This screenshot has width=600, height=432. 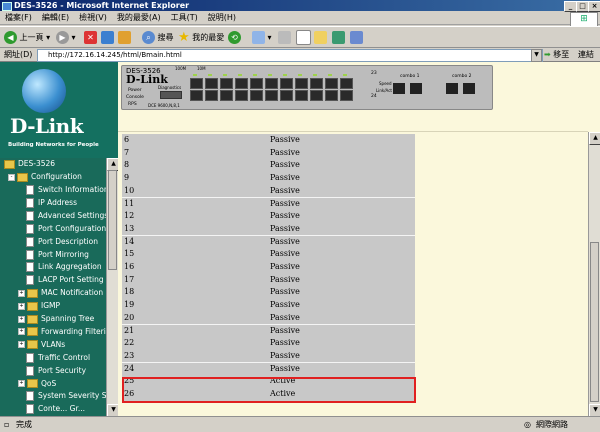 I want to click on favorites-button: ★ 我的最愛, so click(x=201, y=37).